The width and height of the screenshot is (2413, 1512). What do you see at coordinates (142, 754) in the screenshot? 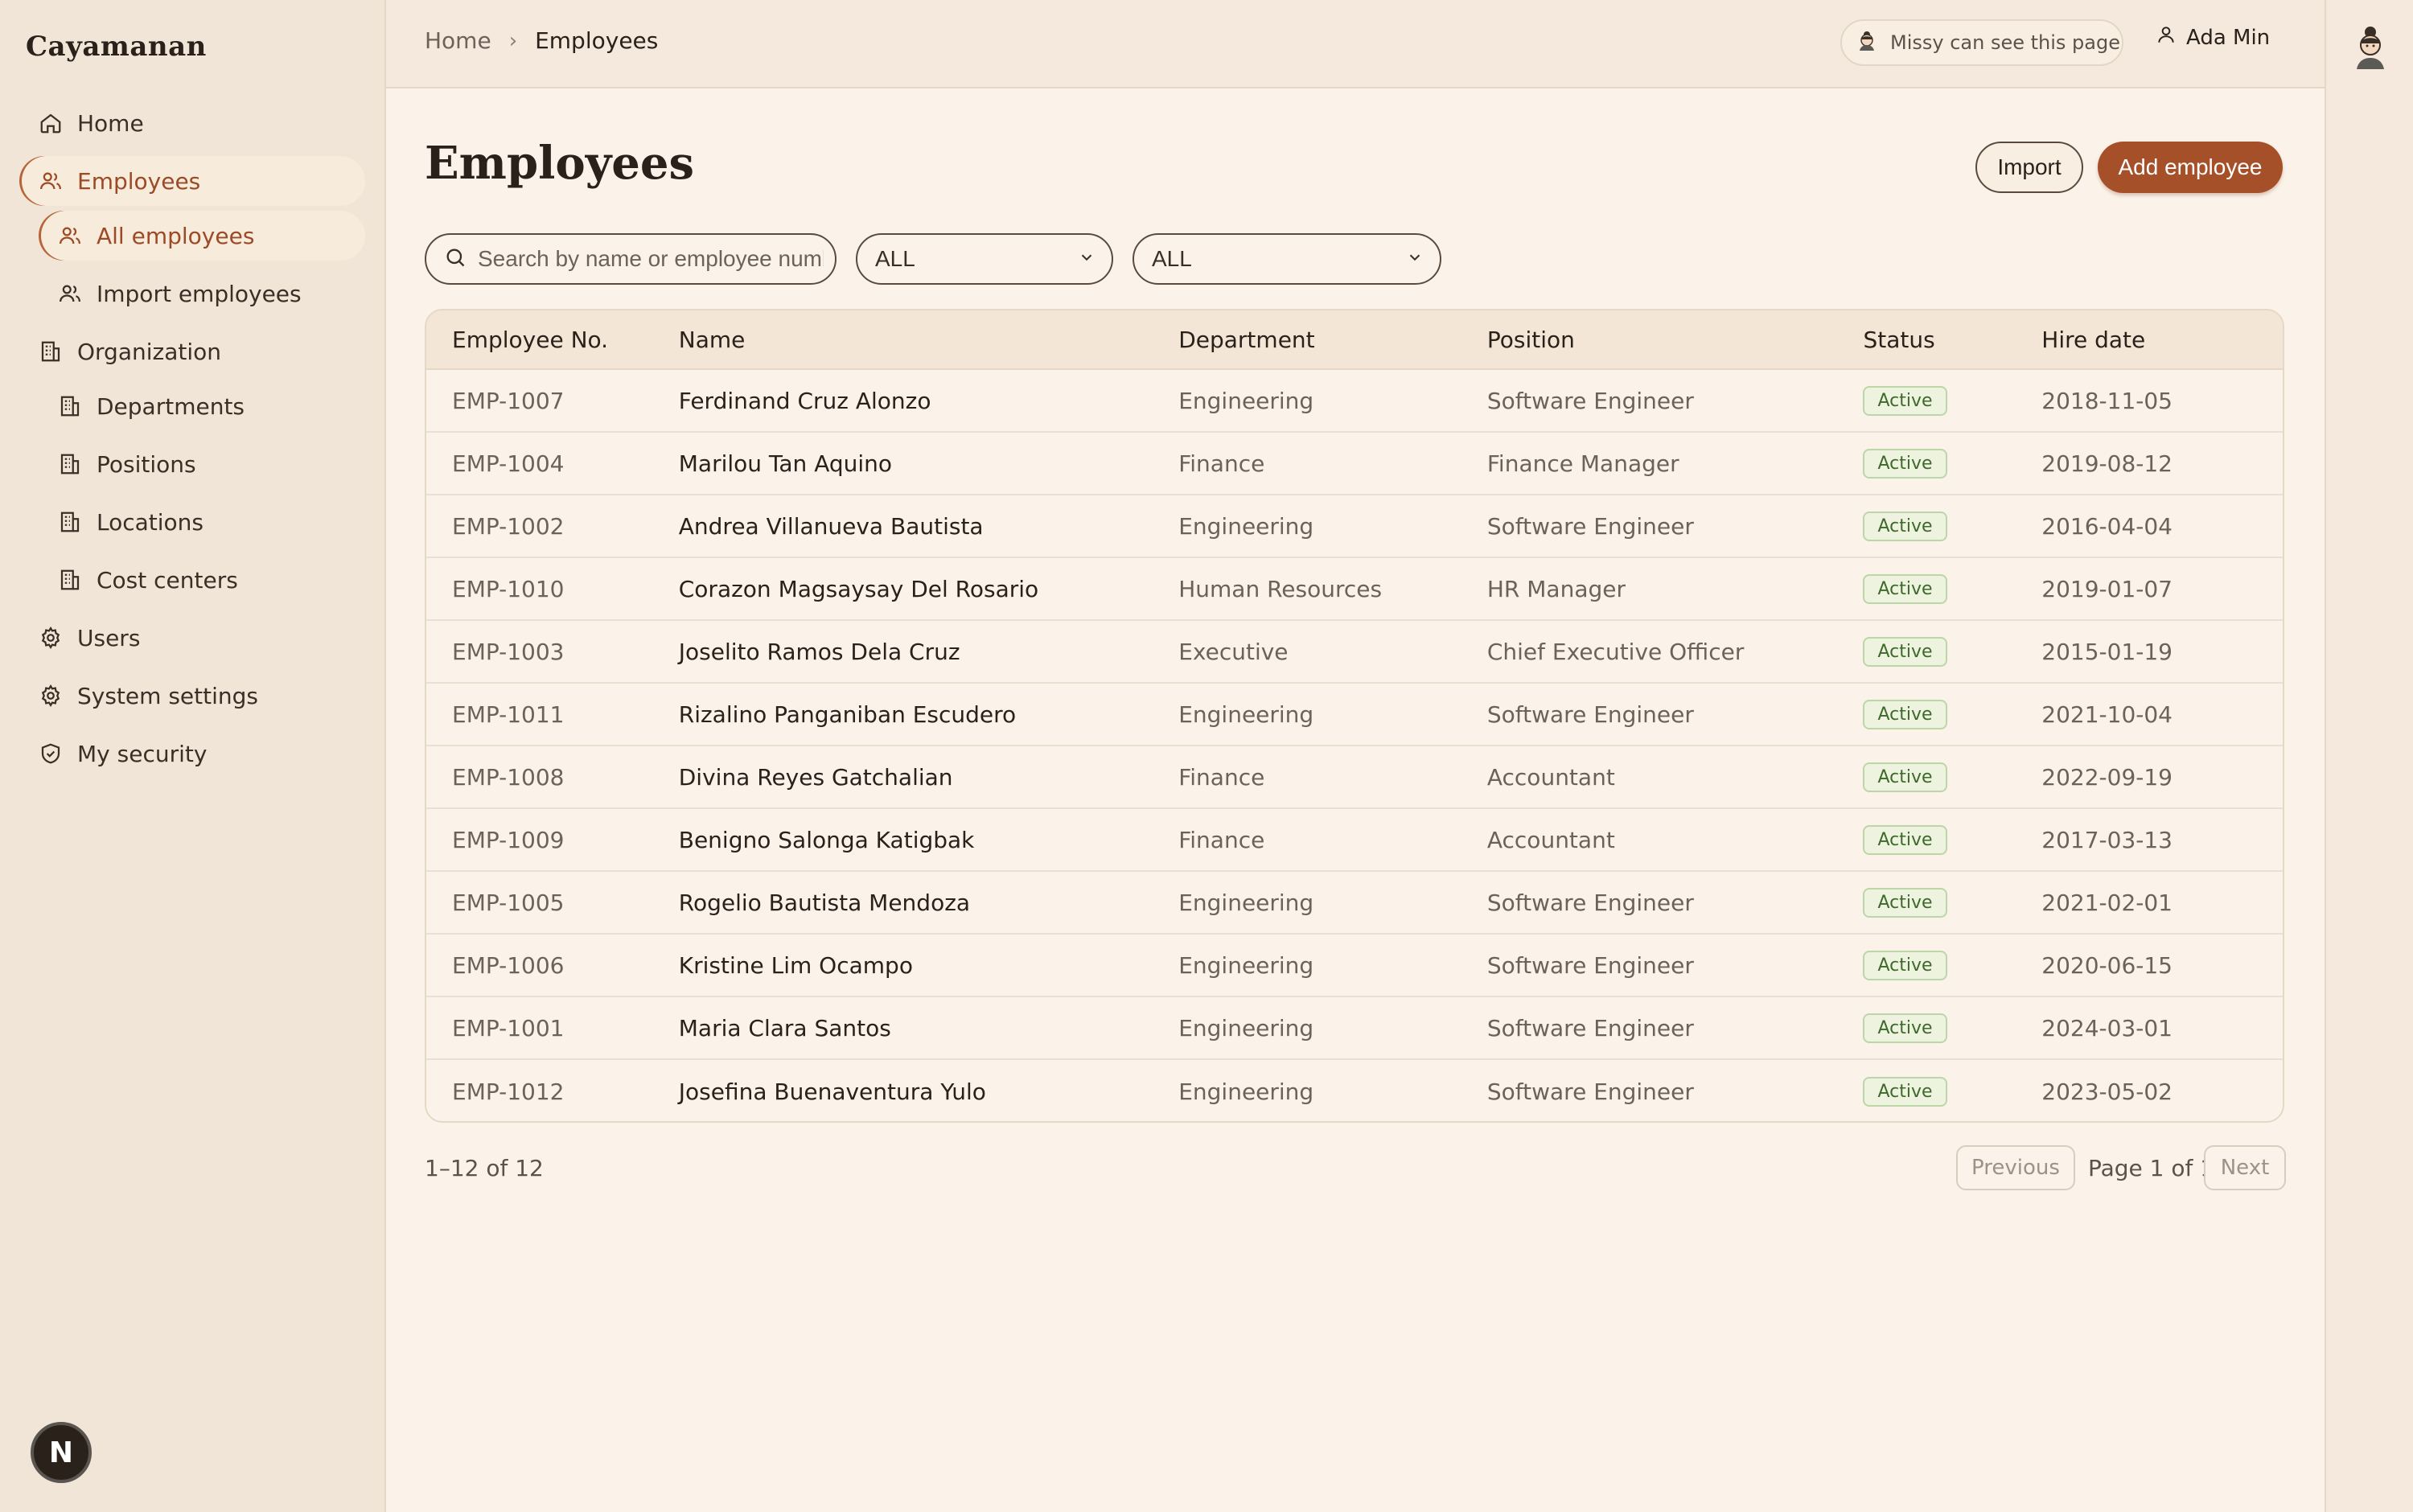
I see `sidebar-item-label: My security` at bounding box center [142, 754].